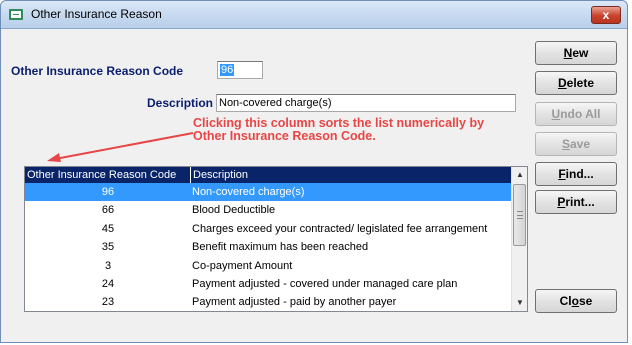 This screenshot has width=632, height=345. I want to click on save-button: Save, so click(576, 144).